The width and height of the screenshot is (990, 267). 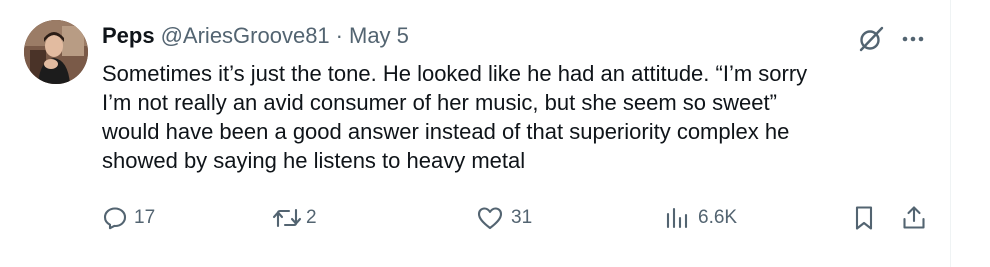 What do you see at coordinates (379, 36) in the screenshot?
I see `tweet-date: May 5` at bounding box center [379, 36].